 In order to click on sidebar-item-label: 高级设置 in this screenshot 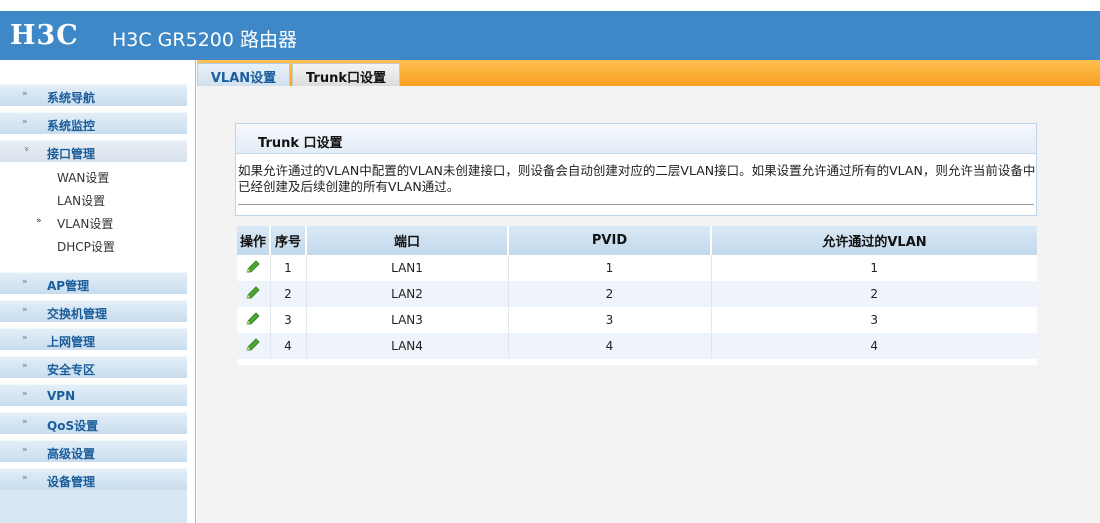, I will do `click(71, 454)`.